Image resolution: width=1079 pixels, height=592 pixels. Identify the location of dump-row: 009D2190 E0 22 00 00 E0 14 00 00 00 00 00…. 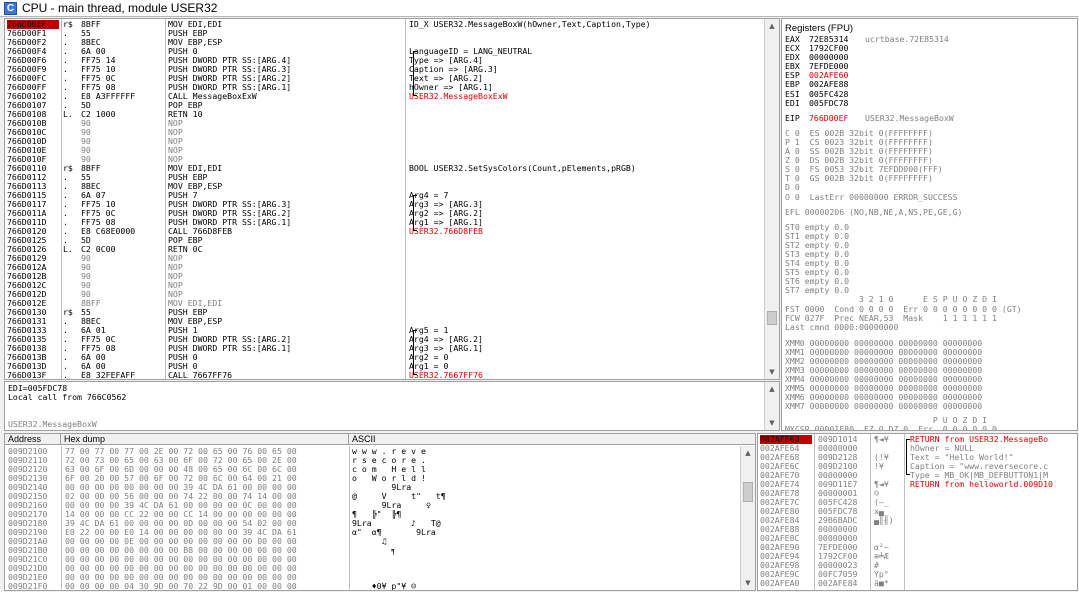
(372, 532).